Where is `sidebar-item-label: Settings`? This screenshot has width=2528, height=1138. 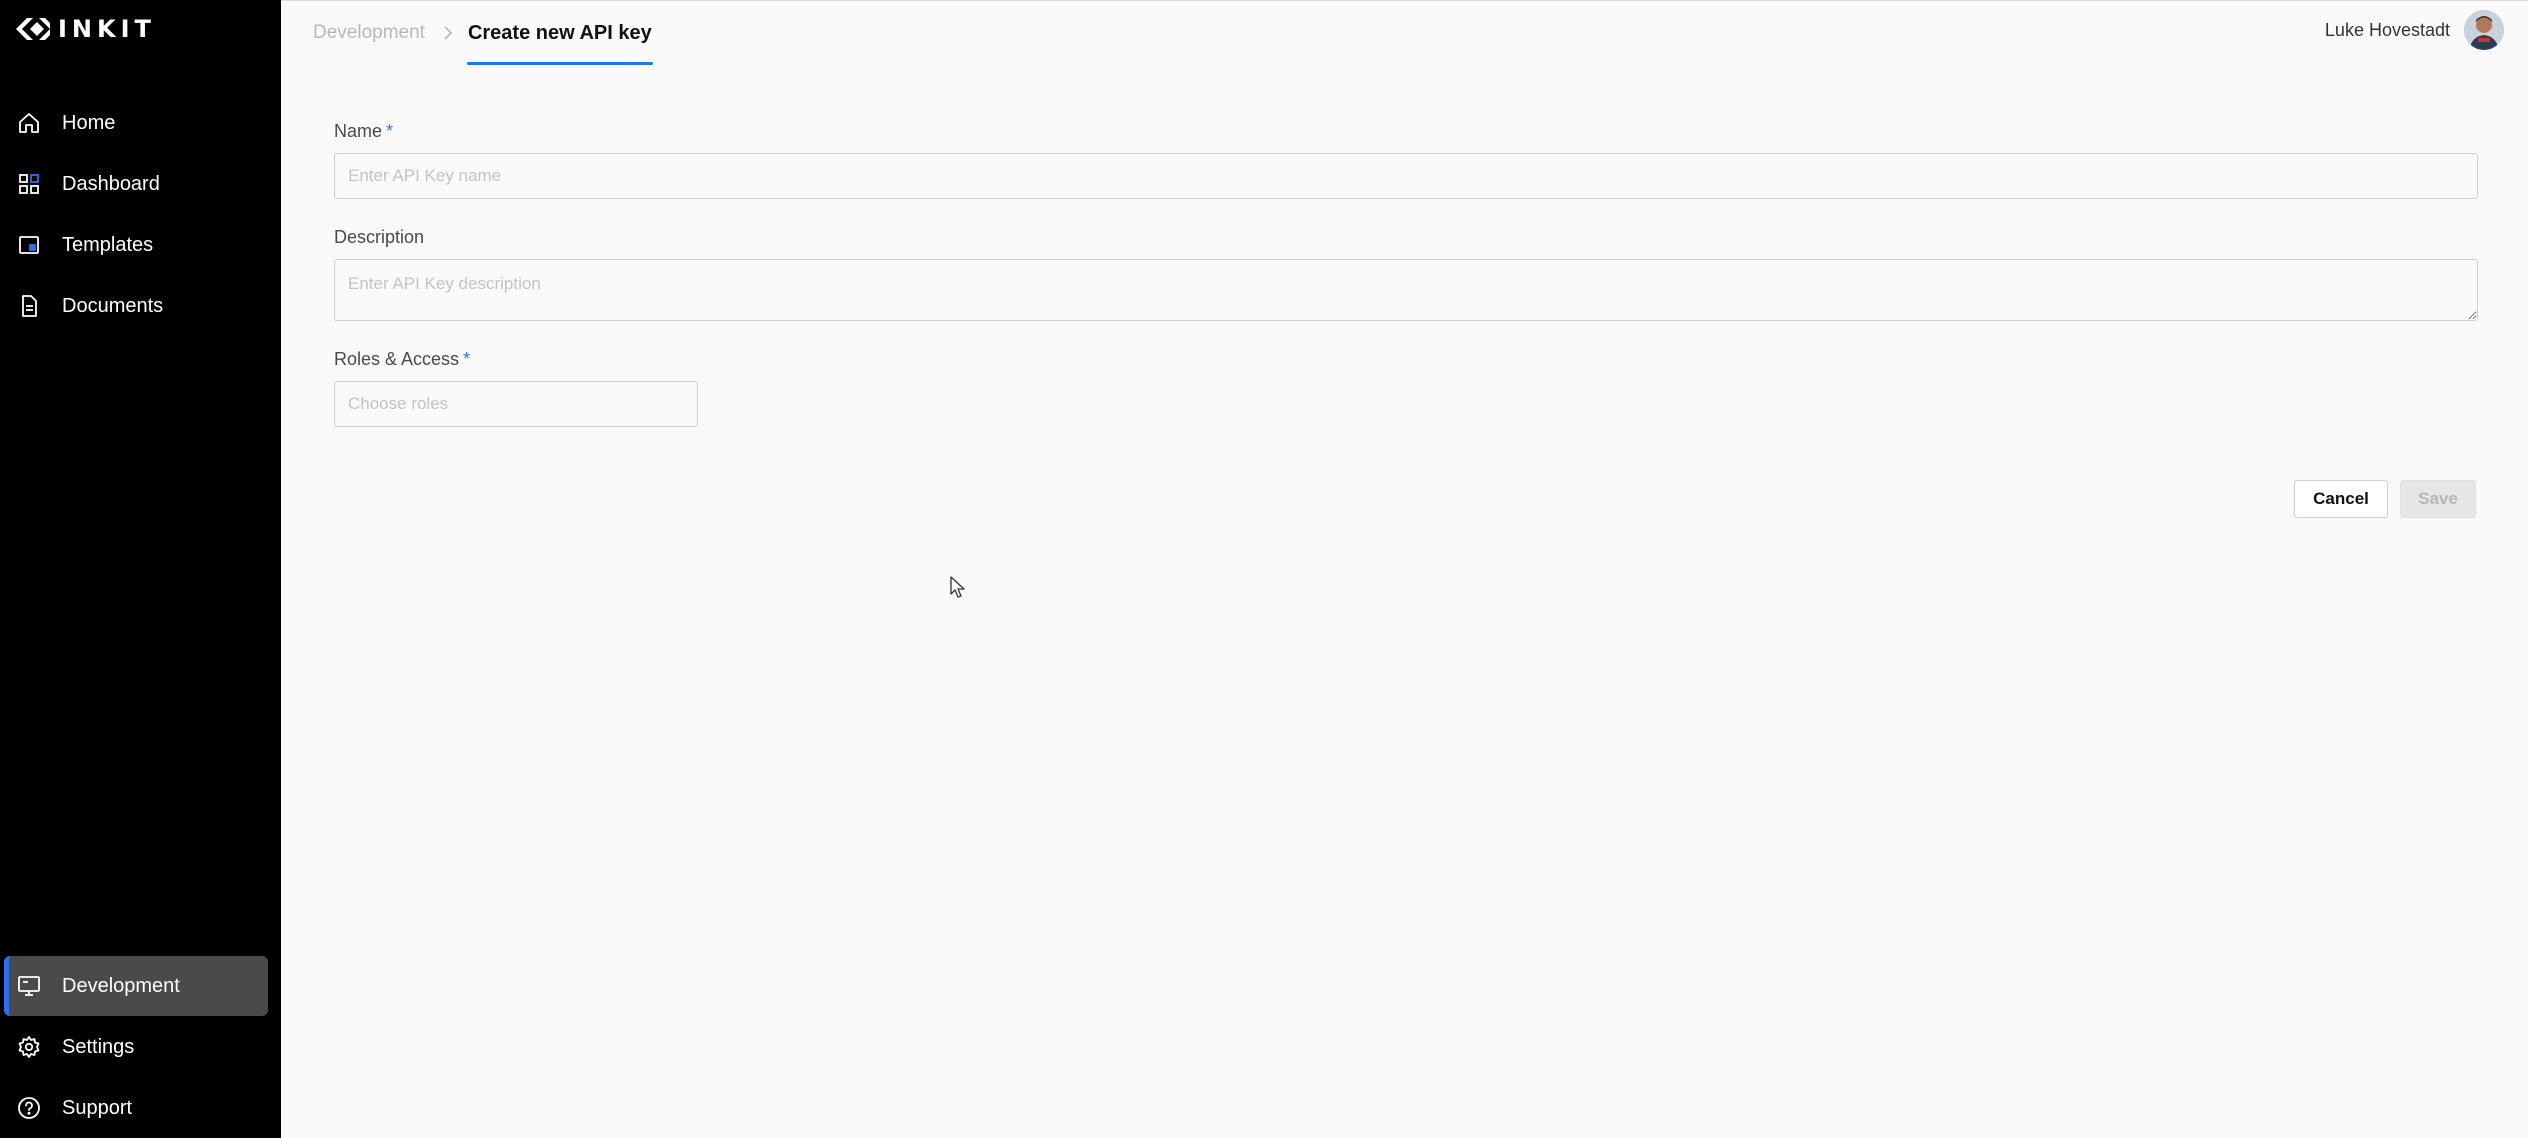 sidebar-item-label: Settings is located at coordinates (98, 1046).